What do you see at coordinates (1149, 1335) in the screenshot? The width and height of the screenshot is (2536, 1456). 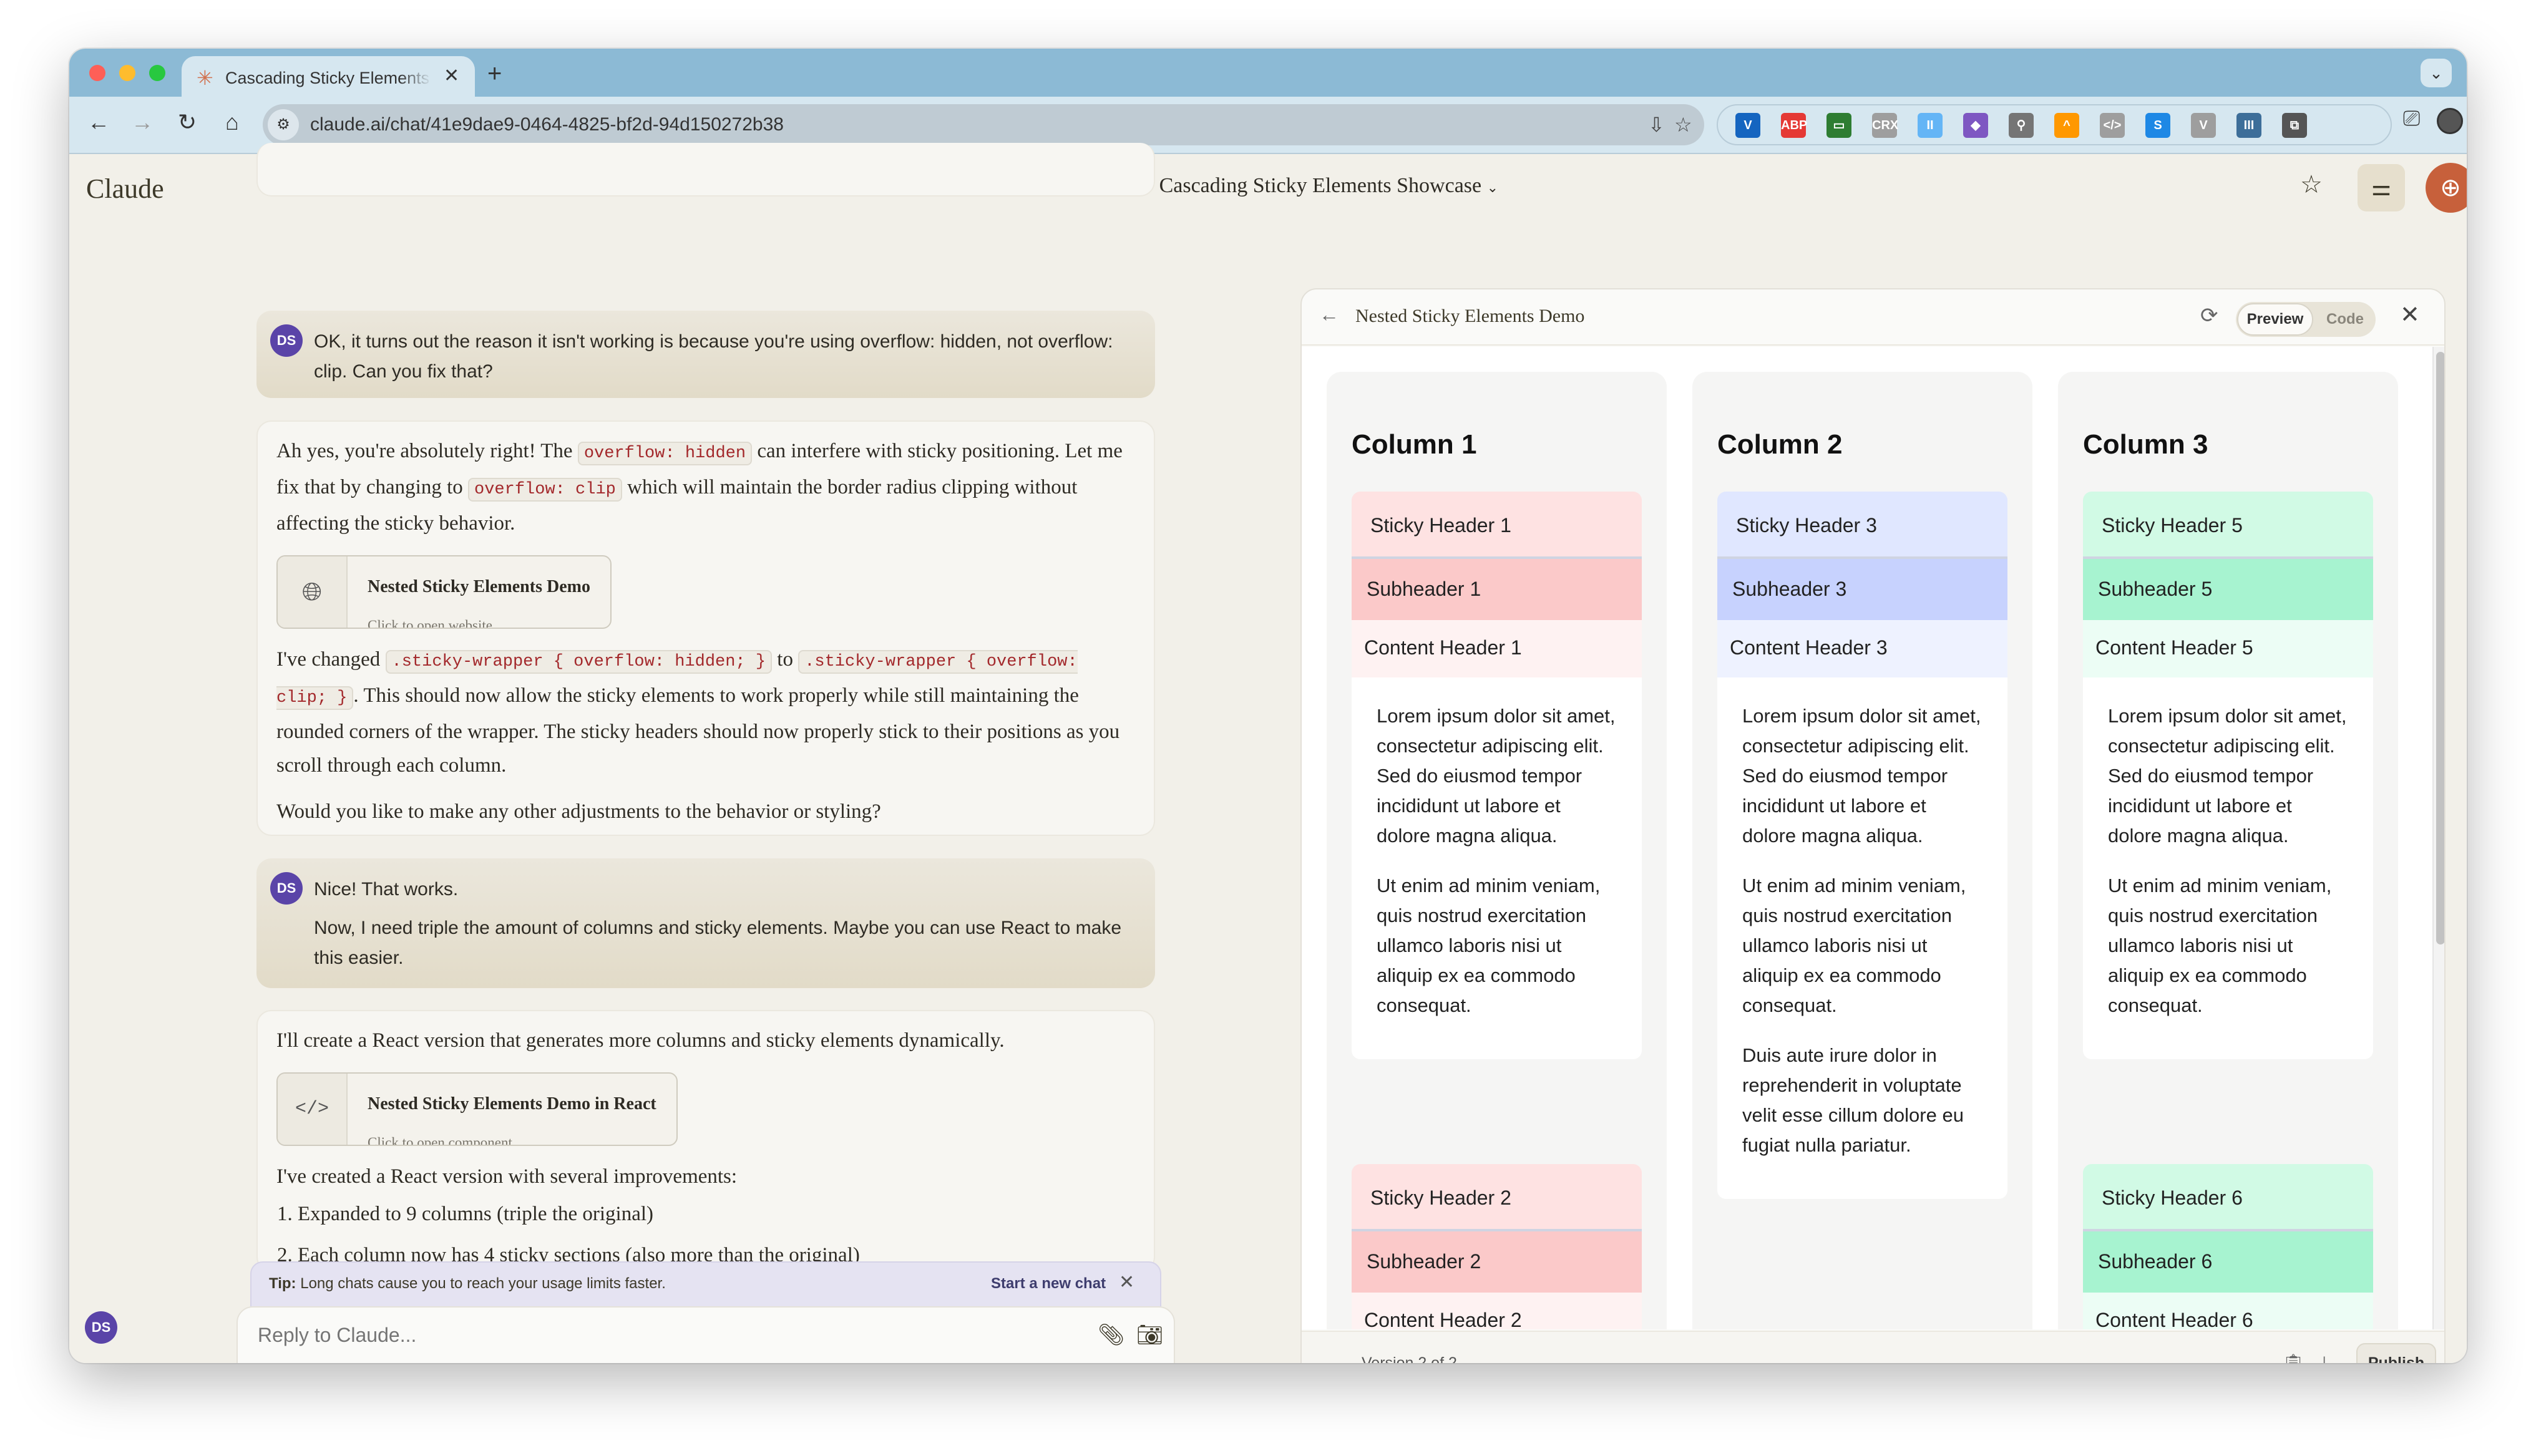 I see `camera-icon: 📷︎` at bounding box center [1149, 1335].